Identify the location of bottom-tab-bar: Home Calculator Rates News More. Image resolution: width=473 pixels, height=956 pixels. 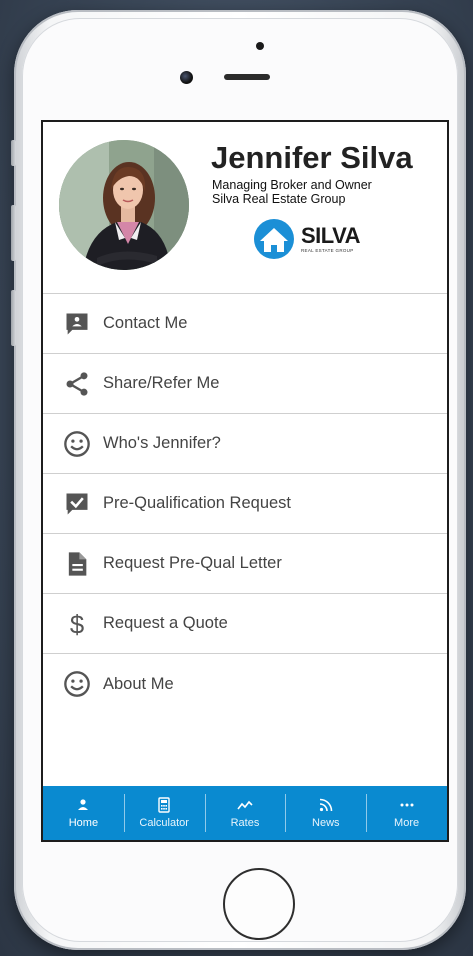
(245, 813).